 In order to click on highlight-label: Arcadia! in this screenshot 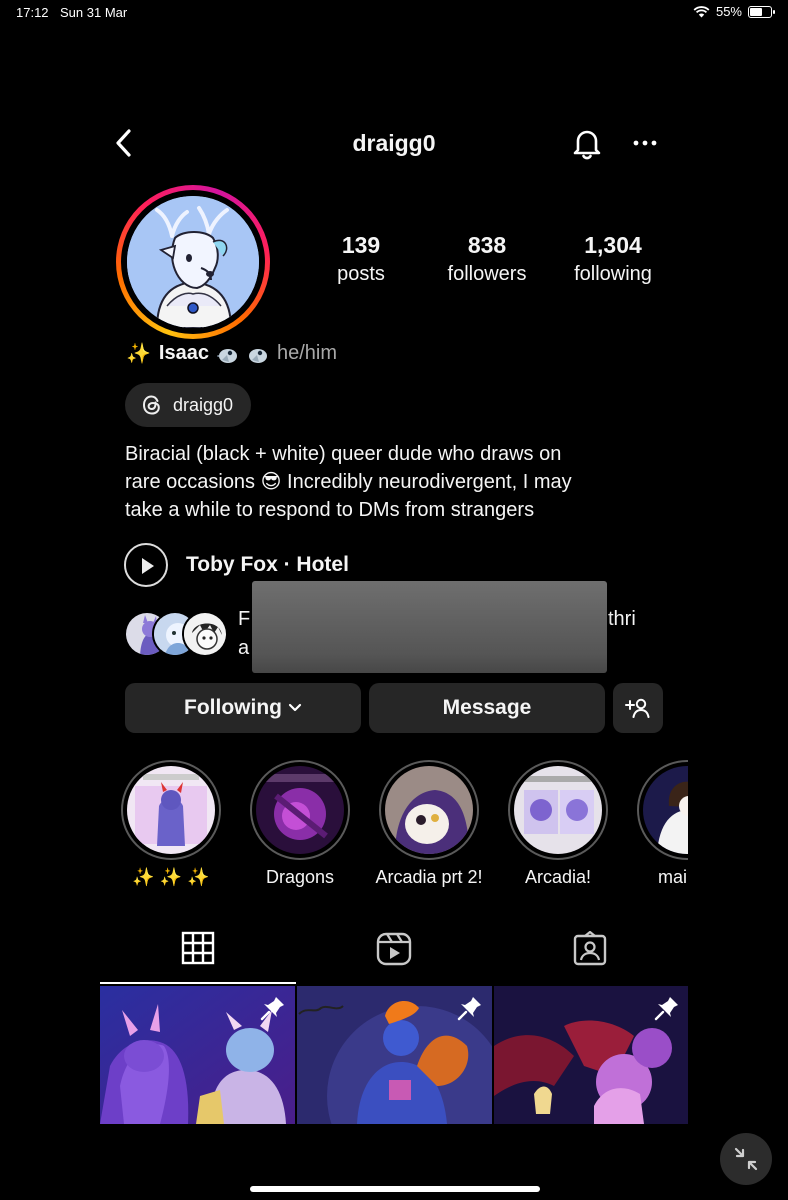, I will do `click(558, 877)`.